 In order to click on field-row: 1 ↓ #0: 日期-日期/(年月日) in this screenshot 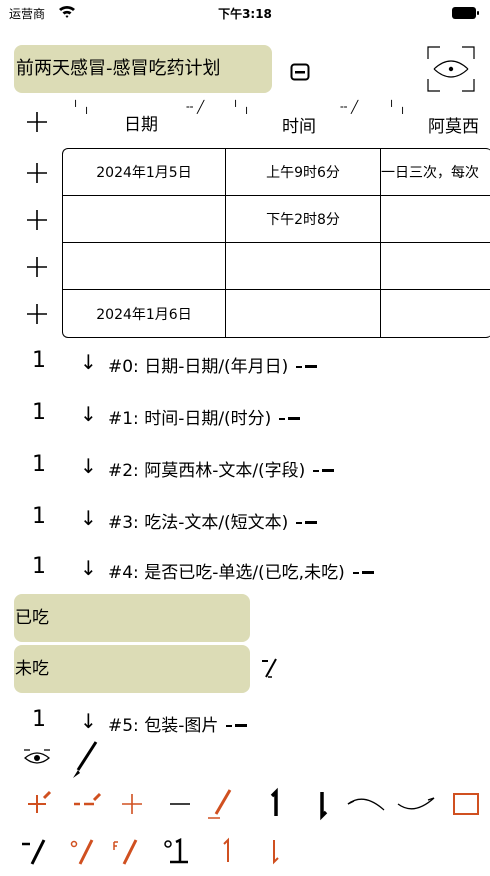, I will do `click(245, 363)`.